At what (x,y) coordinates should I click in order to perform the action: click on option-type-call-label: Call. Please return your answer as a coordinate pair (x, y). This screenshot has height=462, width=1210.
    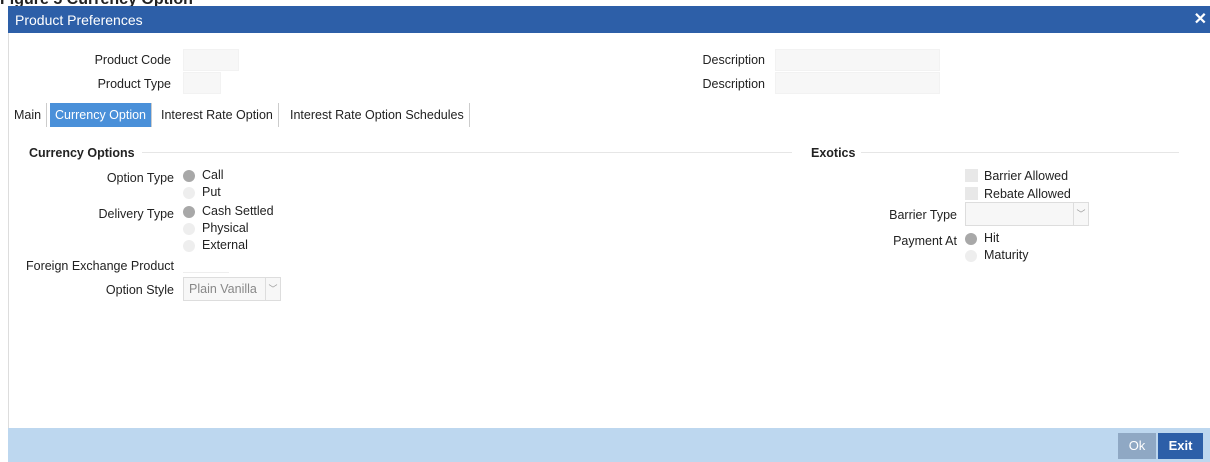
    Looking at the image, I should click on (213, 175).